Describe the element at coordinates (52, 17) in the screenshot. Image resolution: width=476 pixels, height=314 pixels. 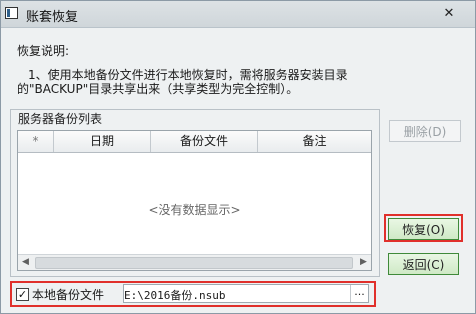
I see `window-title: 账套恢复` at that location.